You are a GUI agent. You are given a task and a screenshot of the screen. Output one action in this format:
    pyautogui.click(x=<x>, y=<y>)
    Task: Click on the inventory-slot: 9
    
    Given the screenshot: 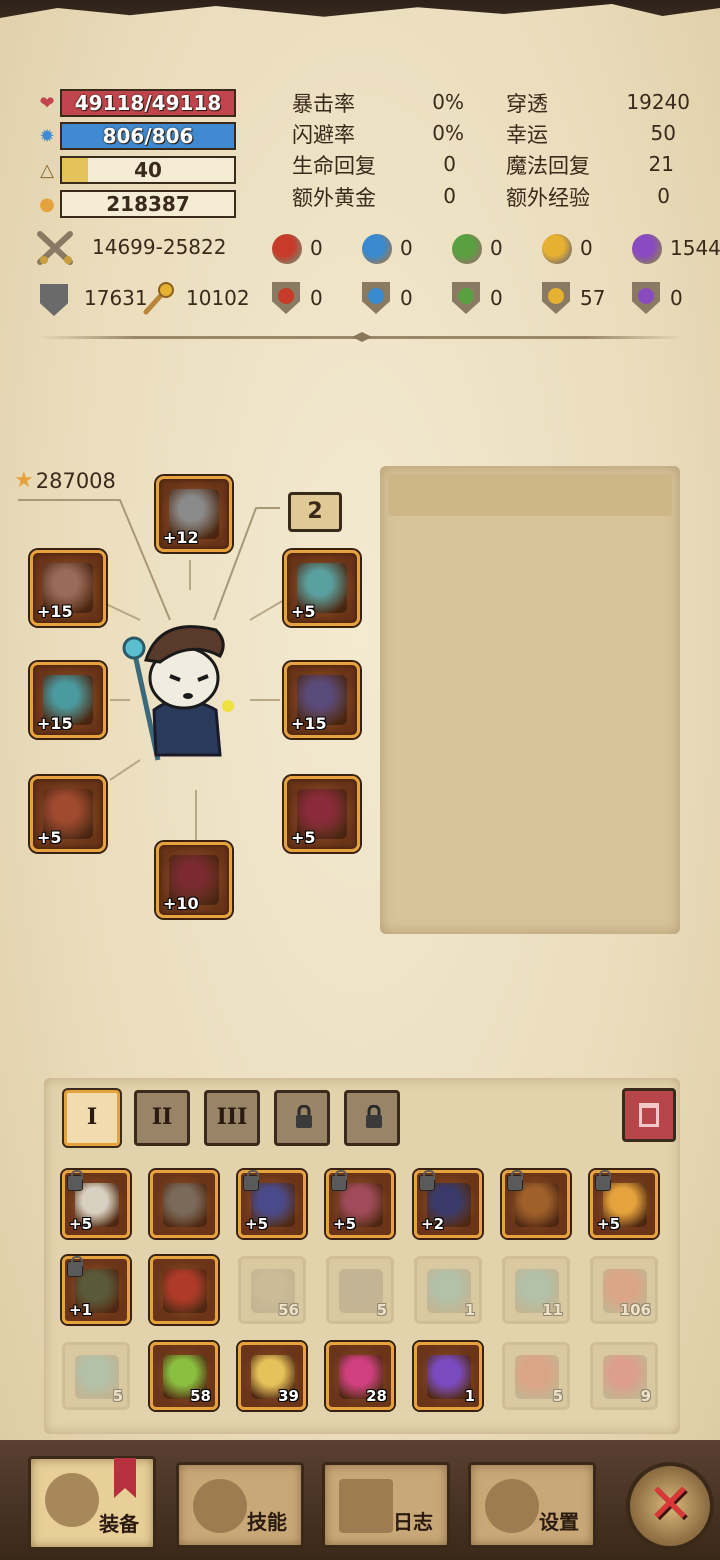 What is the action you would take?
    pyautogui.click(x=624, y=1376)
    